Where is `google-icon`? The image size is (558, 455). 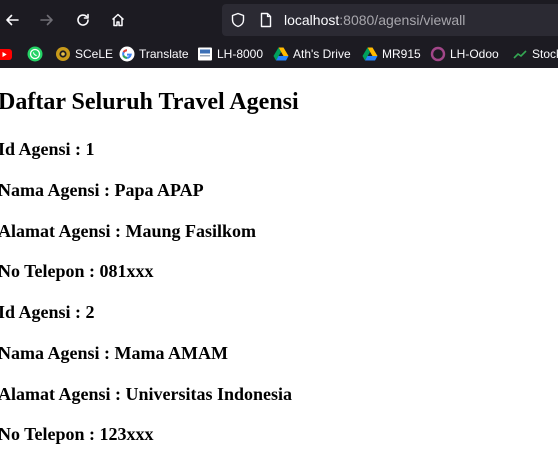
google-icon is located at coordinates (127, 54).